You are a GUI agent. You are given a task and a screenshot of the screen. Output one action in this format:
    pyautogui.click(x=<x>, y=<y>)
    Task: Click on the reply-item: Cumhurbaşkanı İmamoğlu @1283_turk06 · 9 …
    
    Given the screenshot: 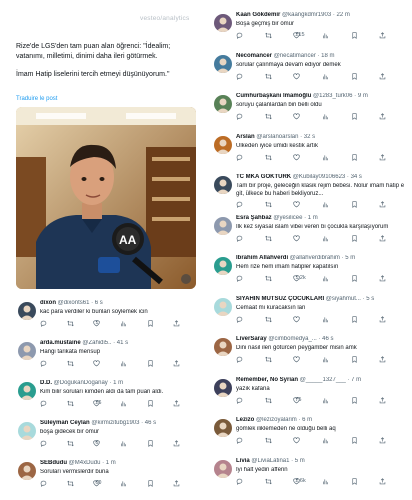 What is the action you would take?
    pyautogui.click(x=308, y=114)
    